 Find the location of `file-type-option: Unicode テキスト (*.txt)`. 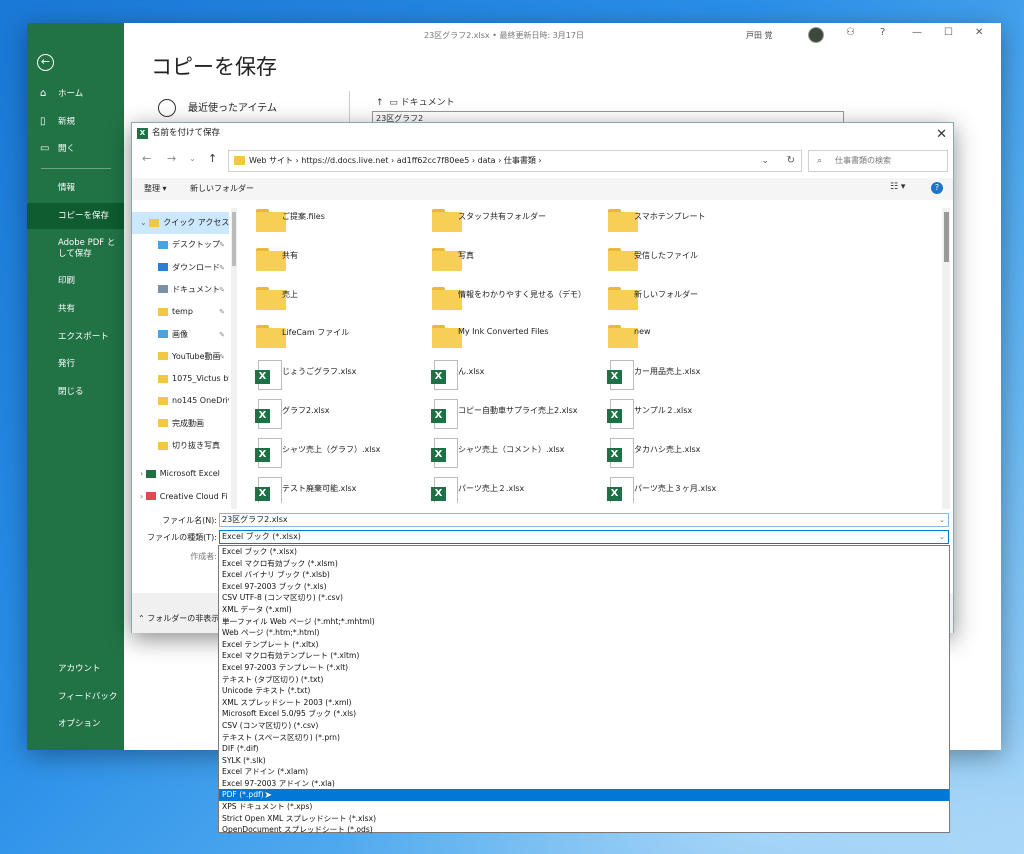

file-type-option: Unicode テキスト (*.txt) is located at coordinates (584, 691).